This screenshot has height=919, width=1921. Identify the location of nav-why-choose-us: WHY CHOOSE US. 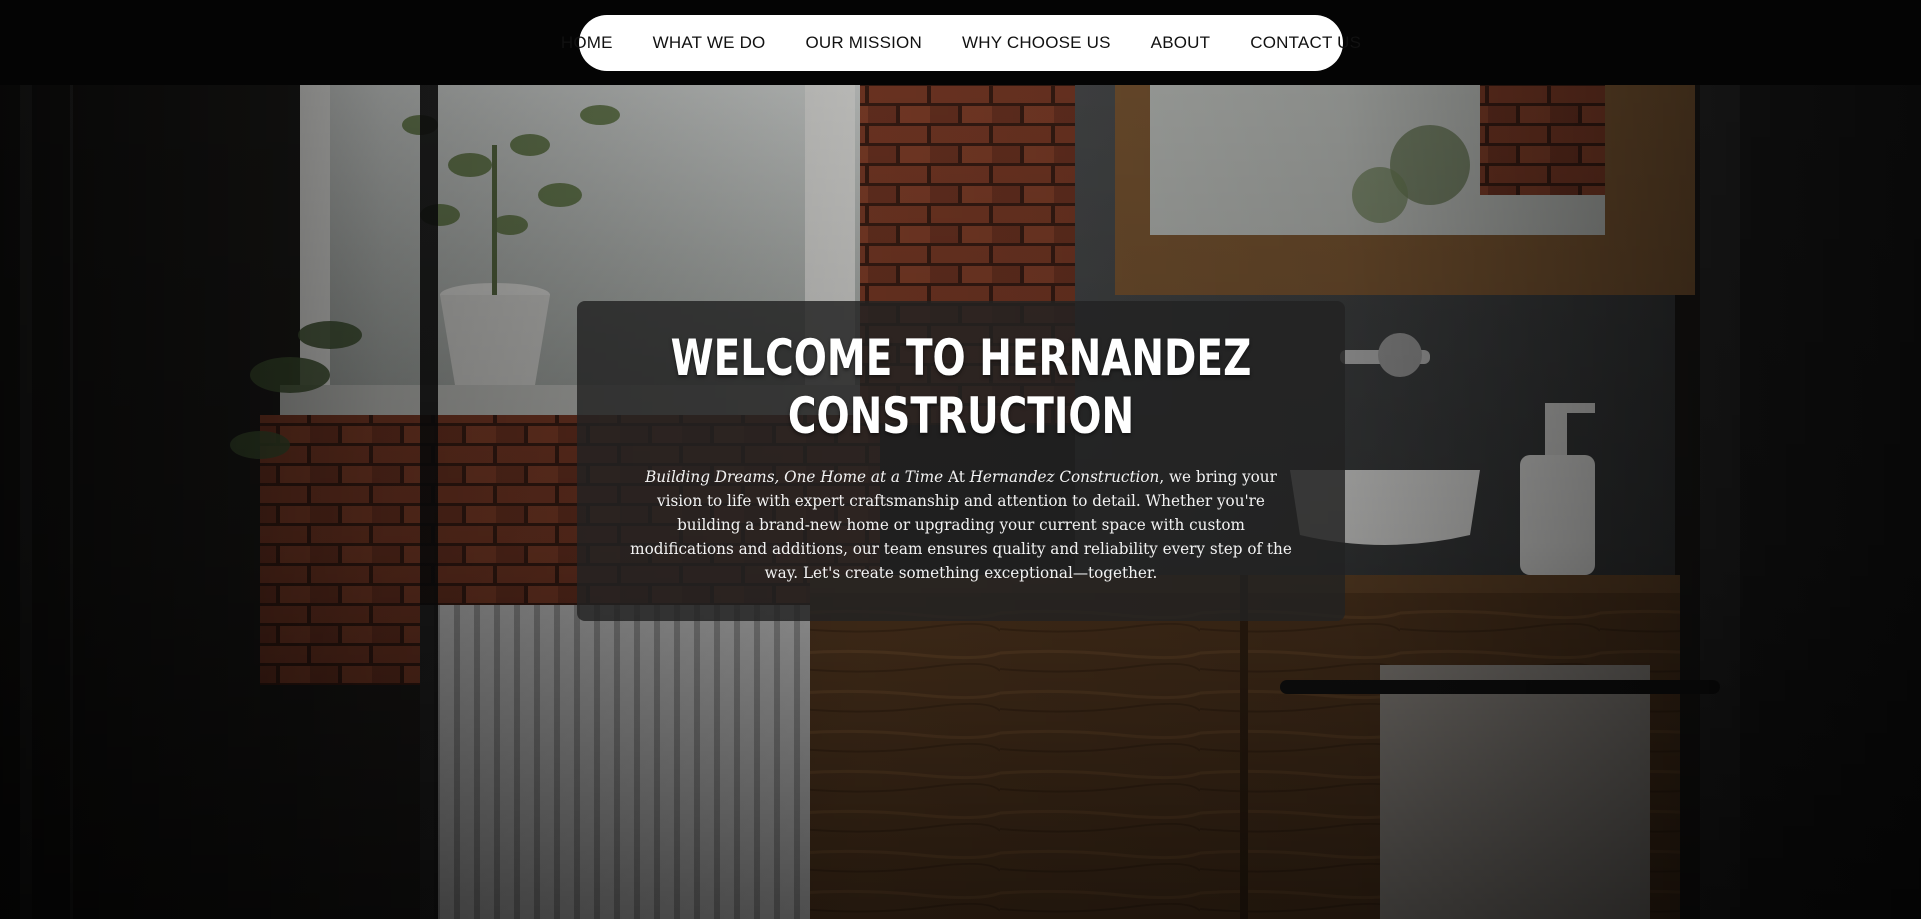
(1036, 43).